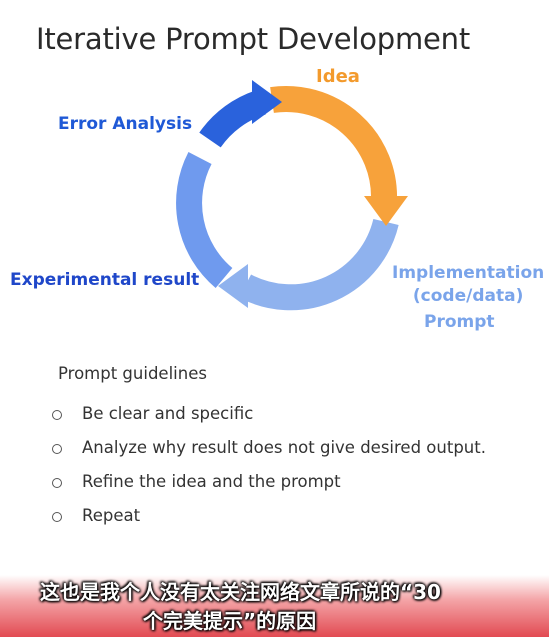 The image size is (549, 637). I want to click on cycle-label-prompt: Prompt, so click(459, 322).